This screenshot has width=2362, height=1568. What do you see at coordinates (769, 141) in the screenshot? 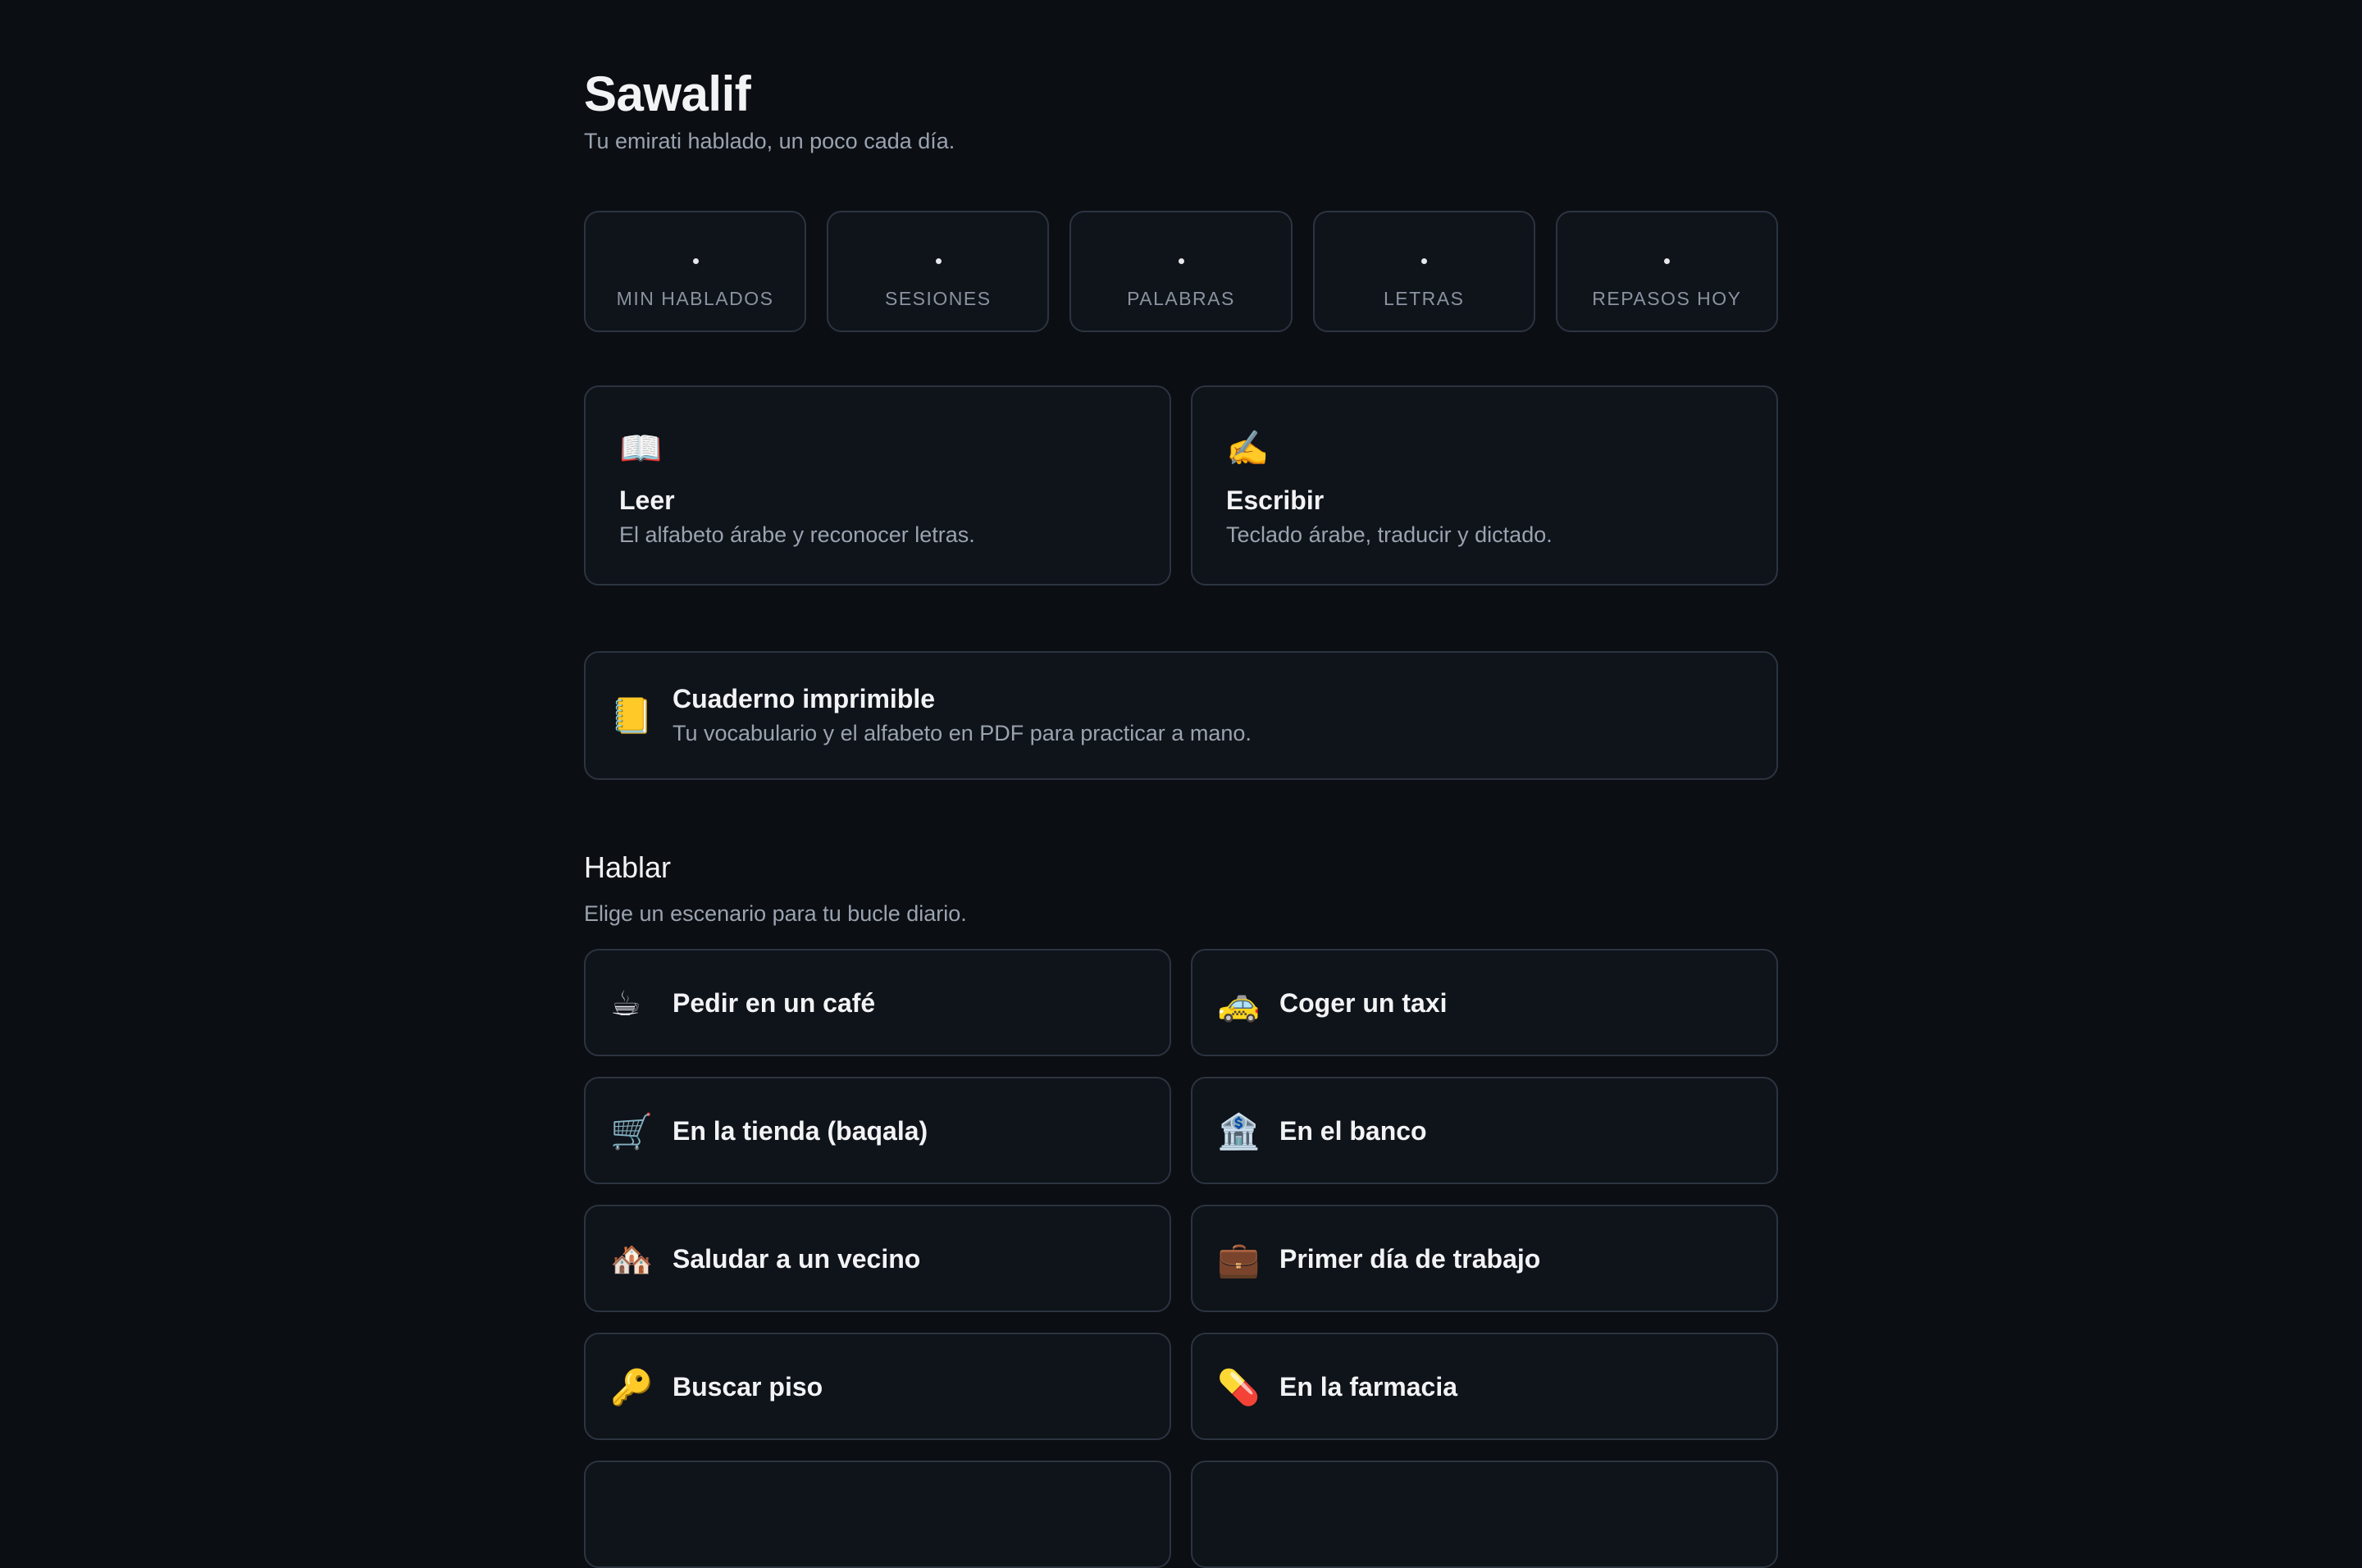
I see `app-subtitle: Tu emirati hablado, un poco cada día.` at bounding box center [769, 141].